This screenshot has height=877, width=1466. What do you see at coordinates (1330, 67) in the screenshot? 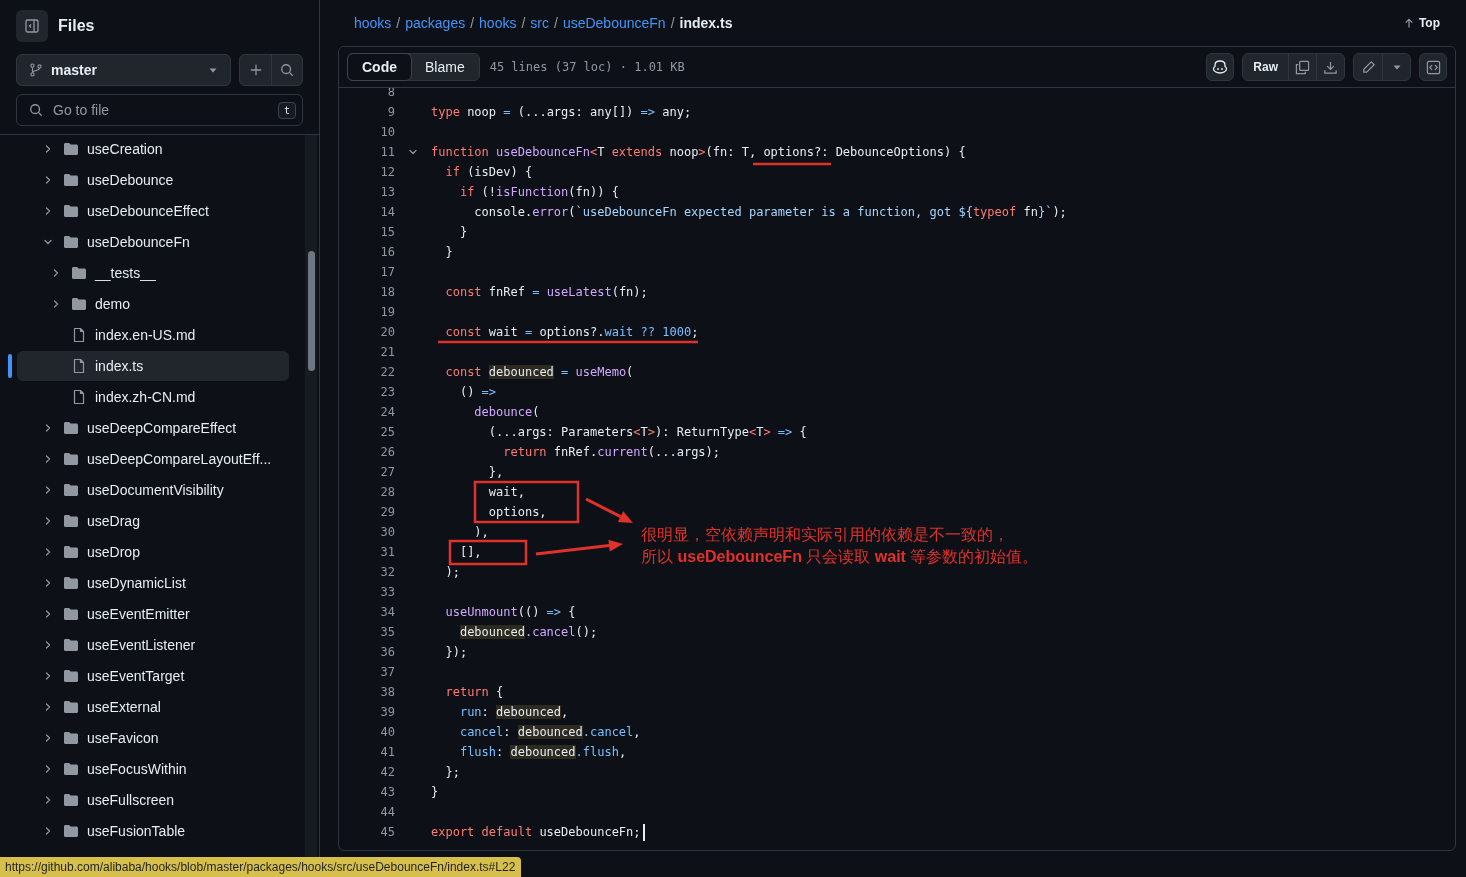
I see `download-icon` at bounding box center [1330, 67].